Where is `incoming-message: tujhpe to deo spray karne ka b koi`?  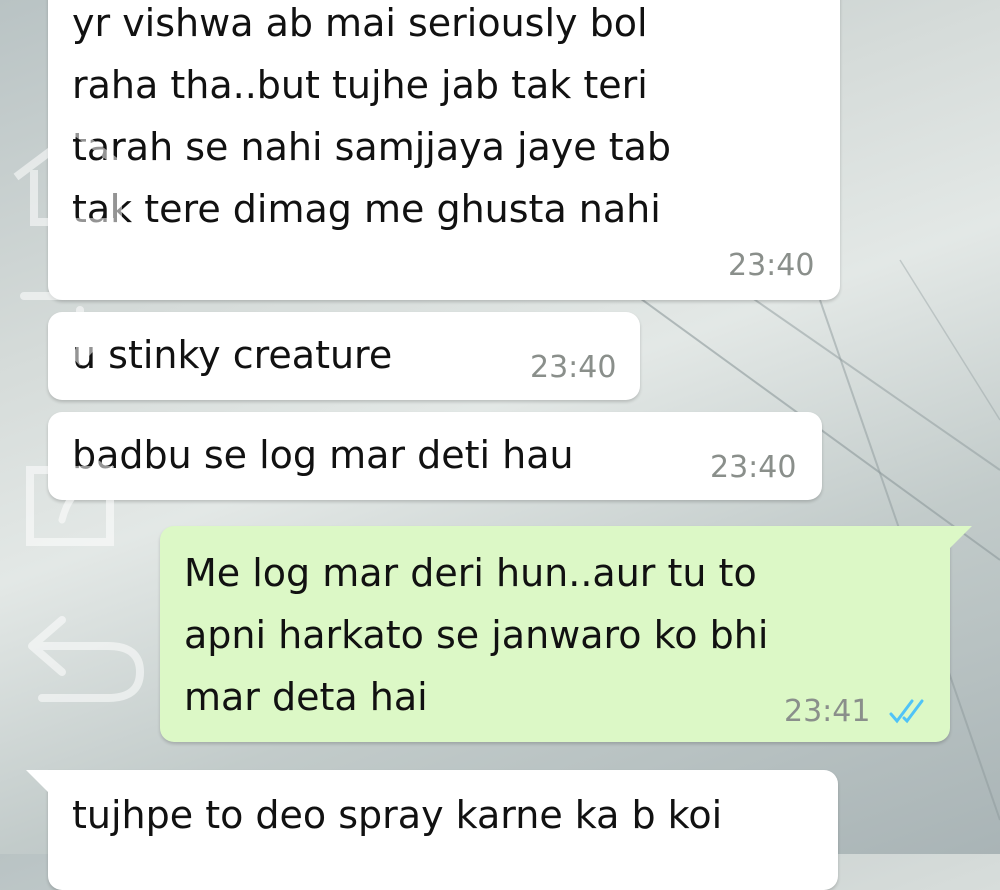
incoming-message: tujhpe to deo spray karne ka b koi is located at coordinates (432, 830).